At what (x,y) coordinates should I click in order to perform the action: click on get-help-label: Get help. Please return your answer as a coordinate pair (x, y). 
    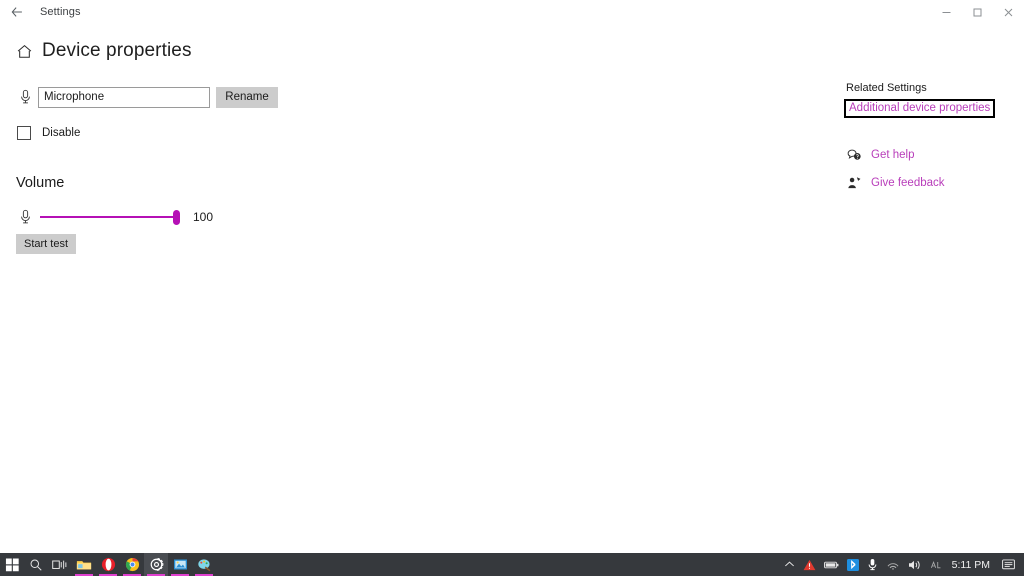
    Looking at the image, I should click on (892, 155).